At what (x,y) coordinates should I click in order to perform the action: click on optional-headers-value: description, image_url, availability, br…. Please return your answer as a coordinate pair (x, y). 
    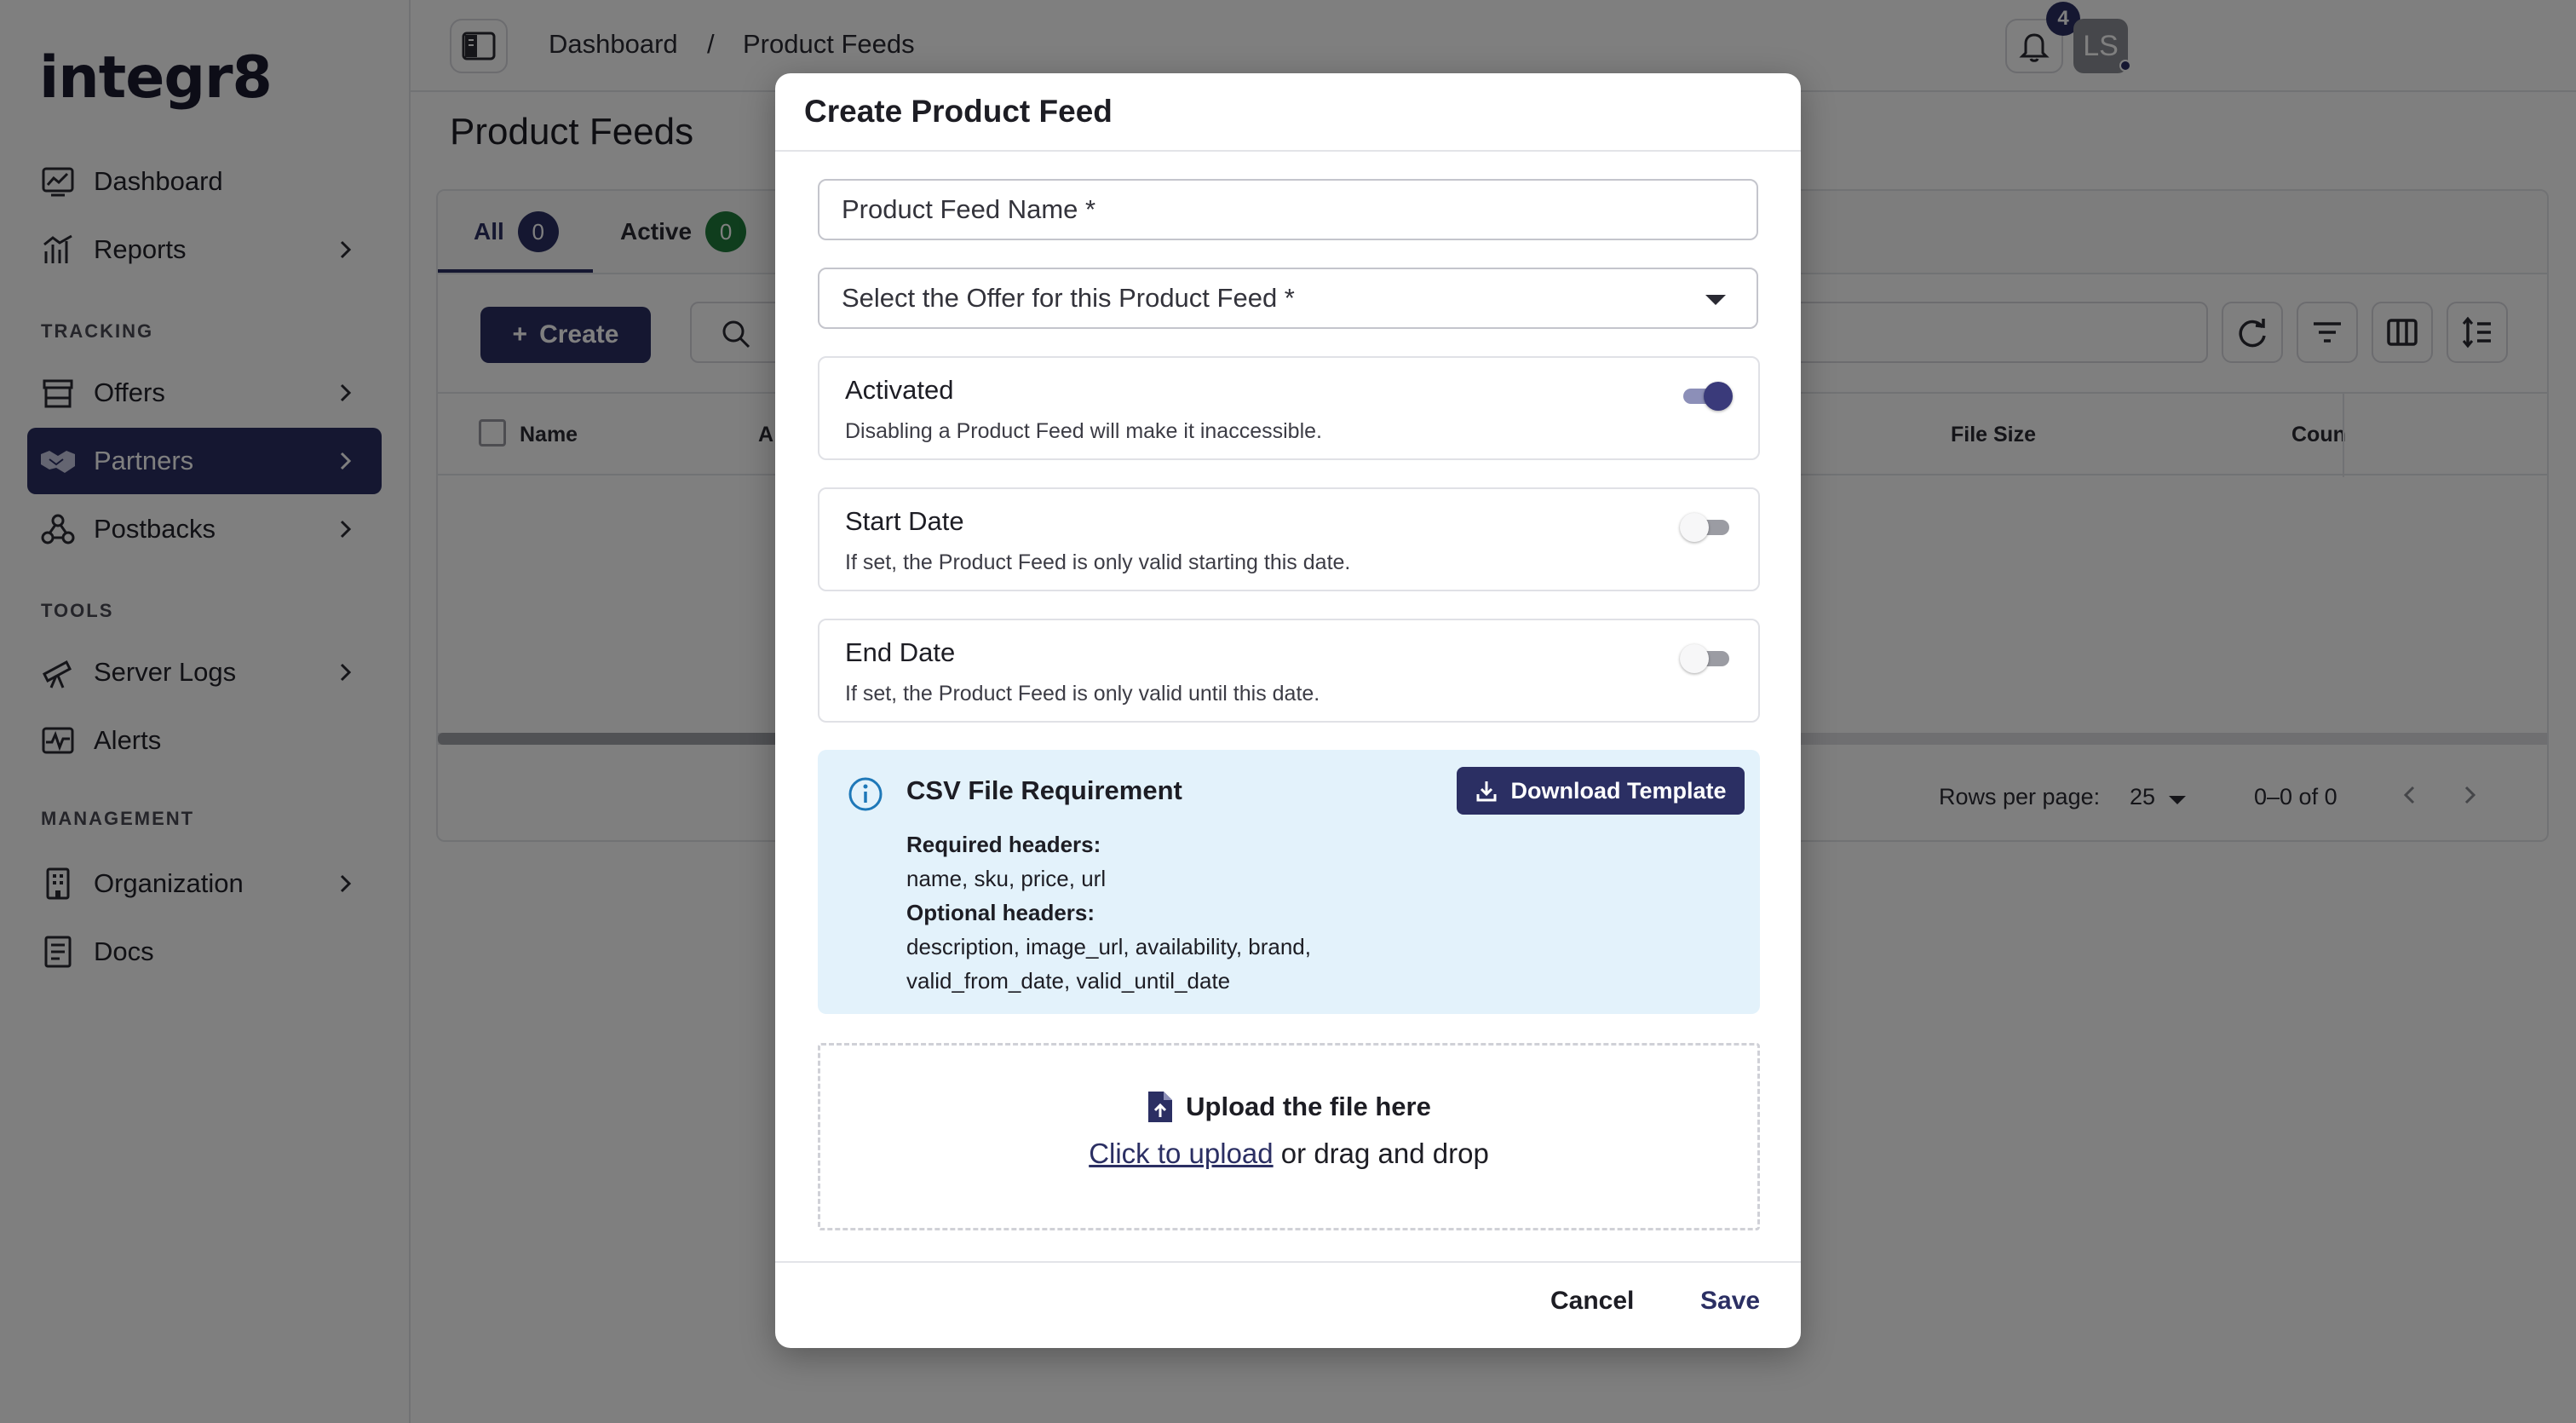
    Looking at the image, I should click on (1108, 947).